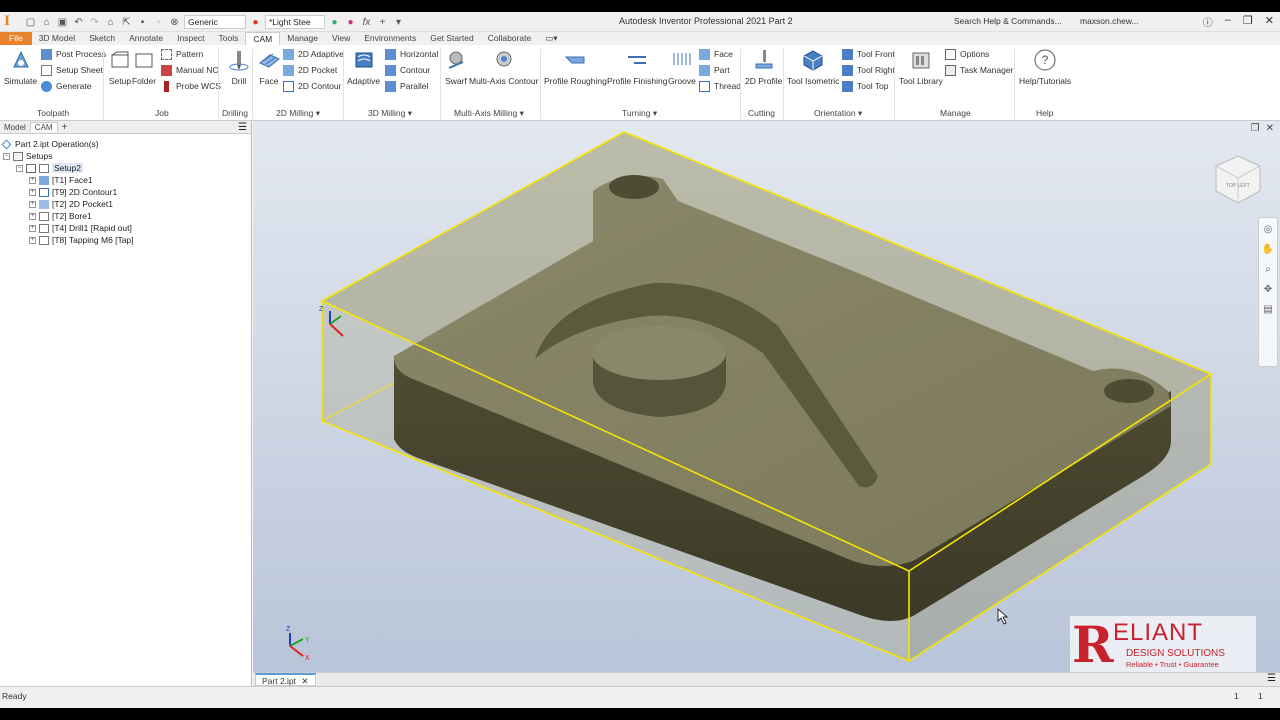 This screenshot has width=1280, height=720. What do you see at coordinates (239, 66) in the screenshot?
I see `drill-button: Drill` at bounding box center [239, 66].